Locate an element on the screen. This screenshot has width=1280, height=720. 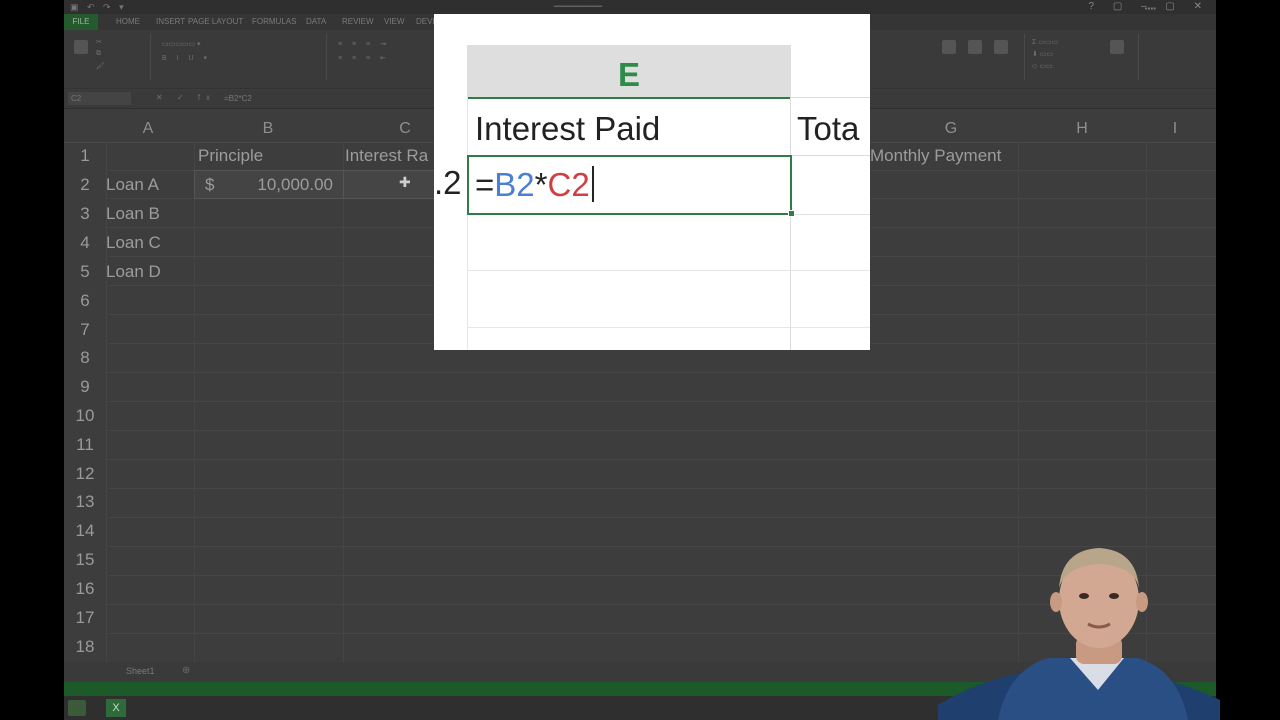
text-caret is located at coordinates (592, 184).